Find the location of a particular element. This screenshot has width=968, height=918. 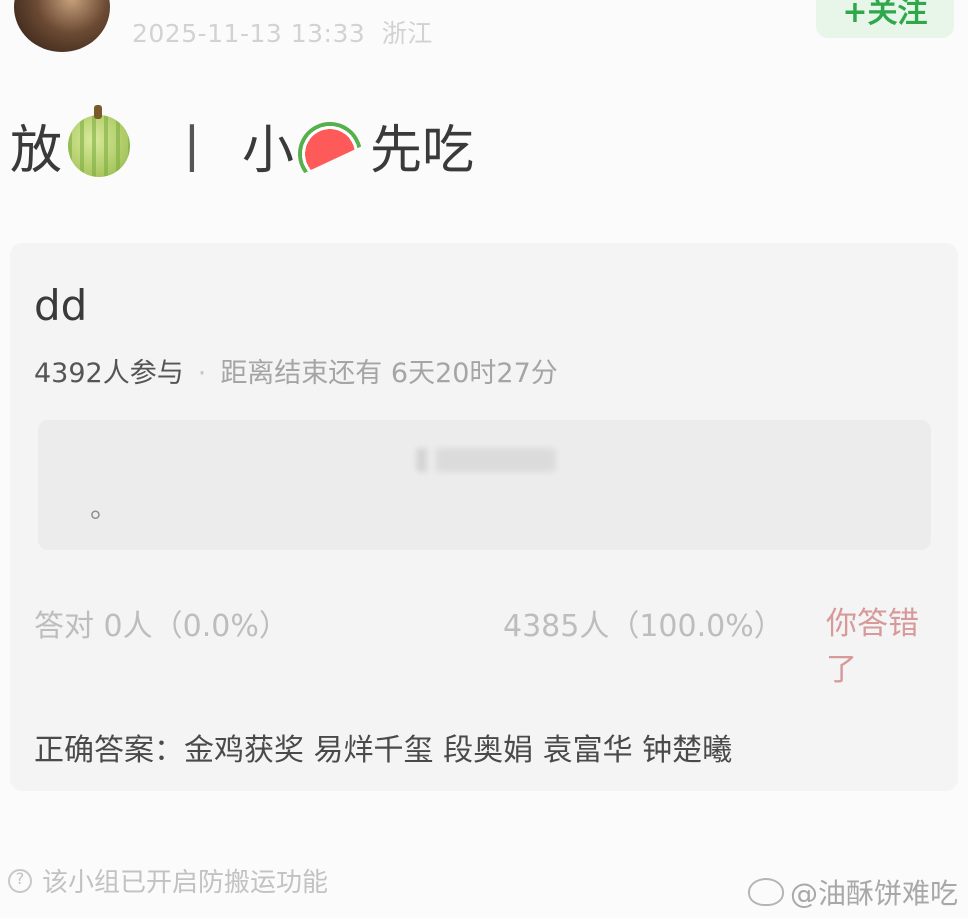

wrong-answer-tag: 你答错了 is located at coordinates (872, 647).